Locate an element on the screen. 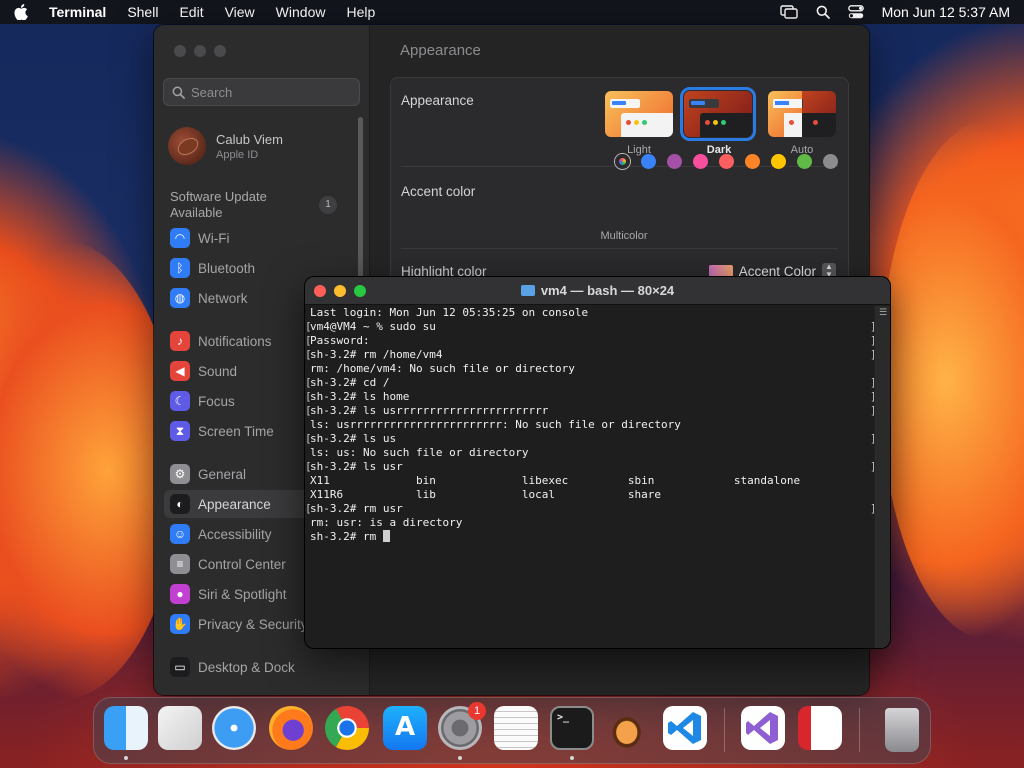 The image size is (1024, 768). control-center-icon is located at coordinates (855, 12).